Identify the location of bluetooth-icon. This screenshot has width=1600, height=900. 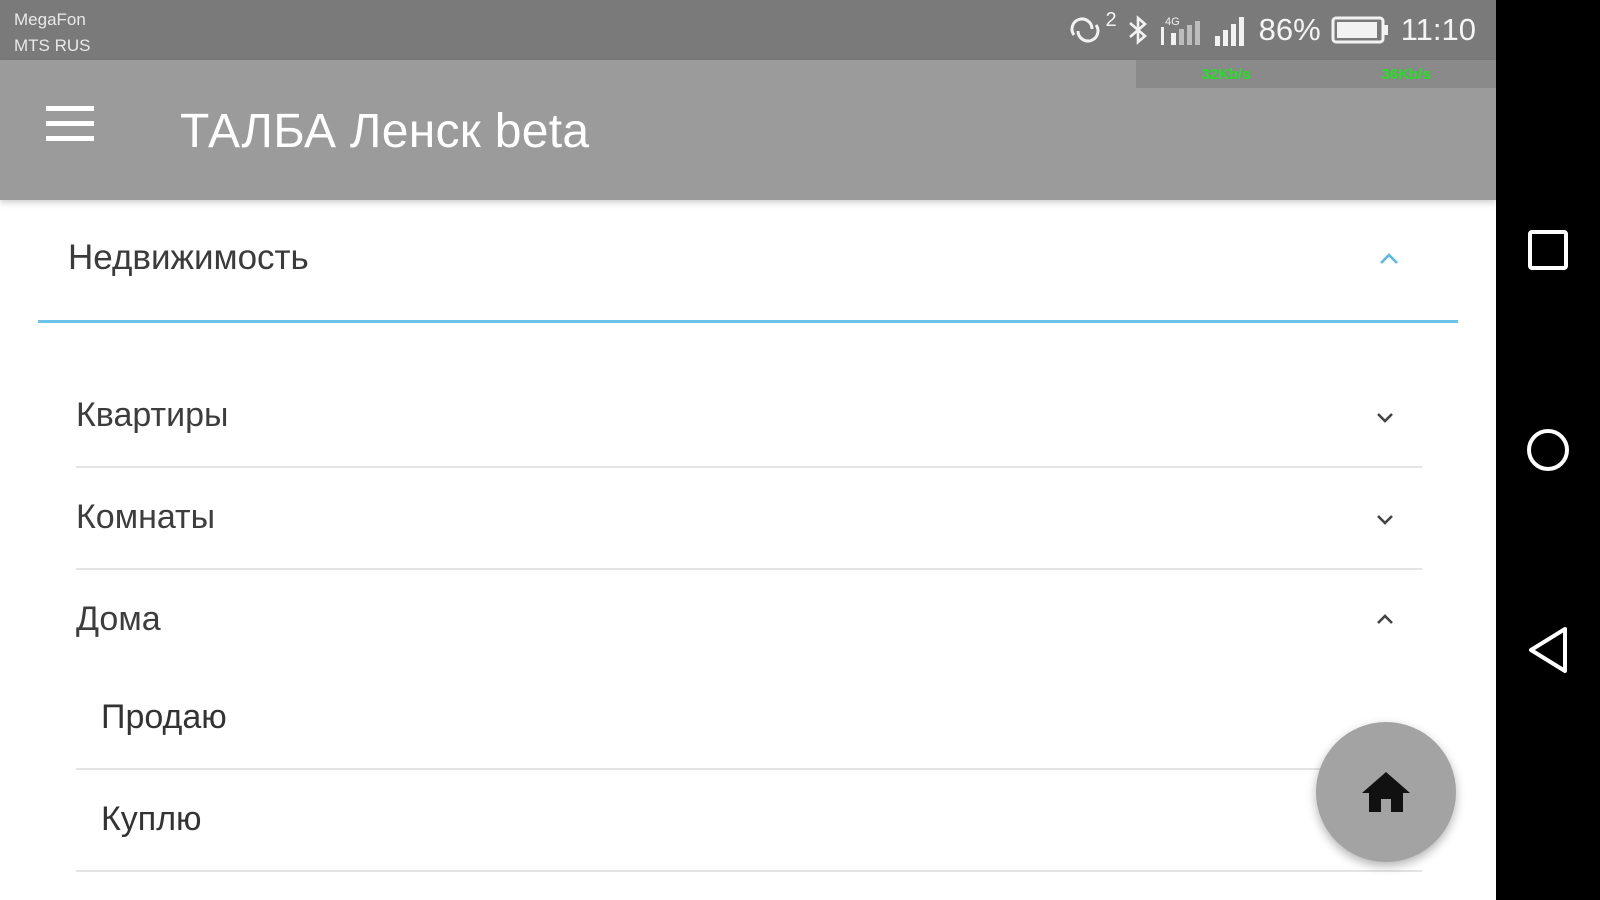
(1138, 30).